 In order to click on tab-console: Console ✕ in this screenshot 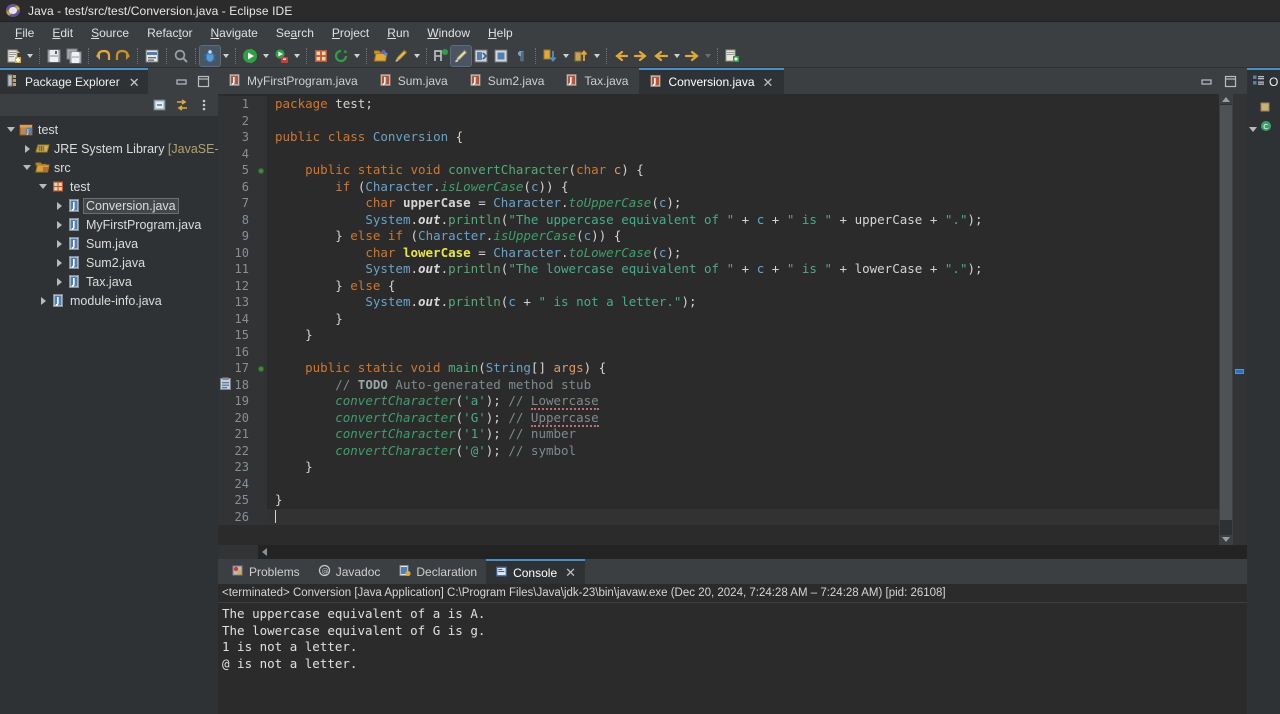, I will do `click(536, 571)`.